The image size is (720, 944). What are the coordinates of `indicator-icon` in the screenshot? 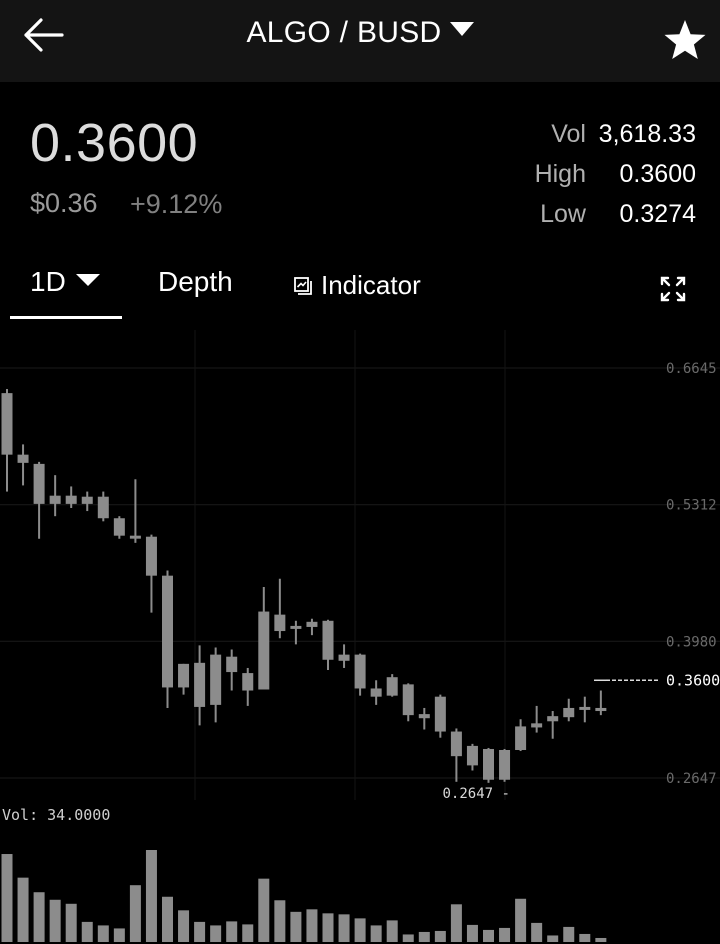 It's located at (303, 286).